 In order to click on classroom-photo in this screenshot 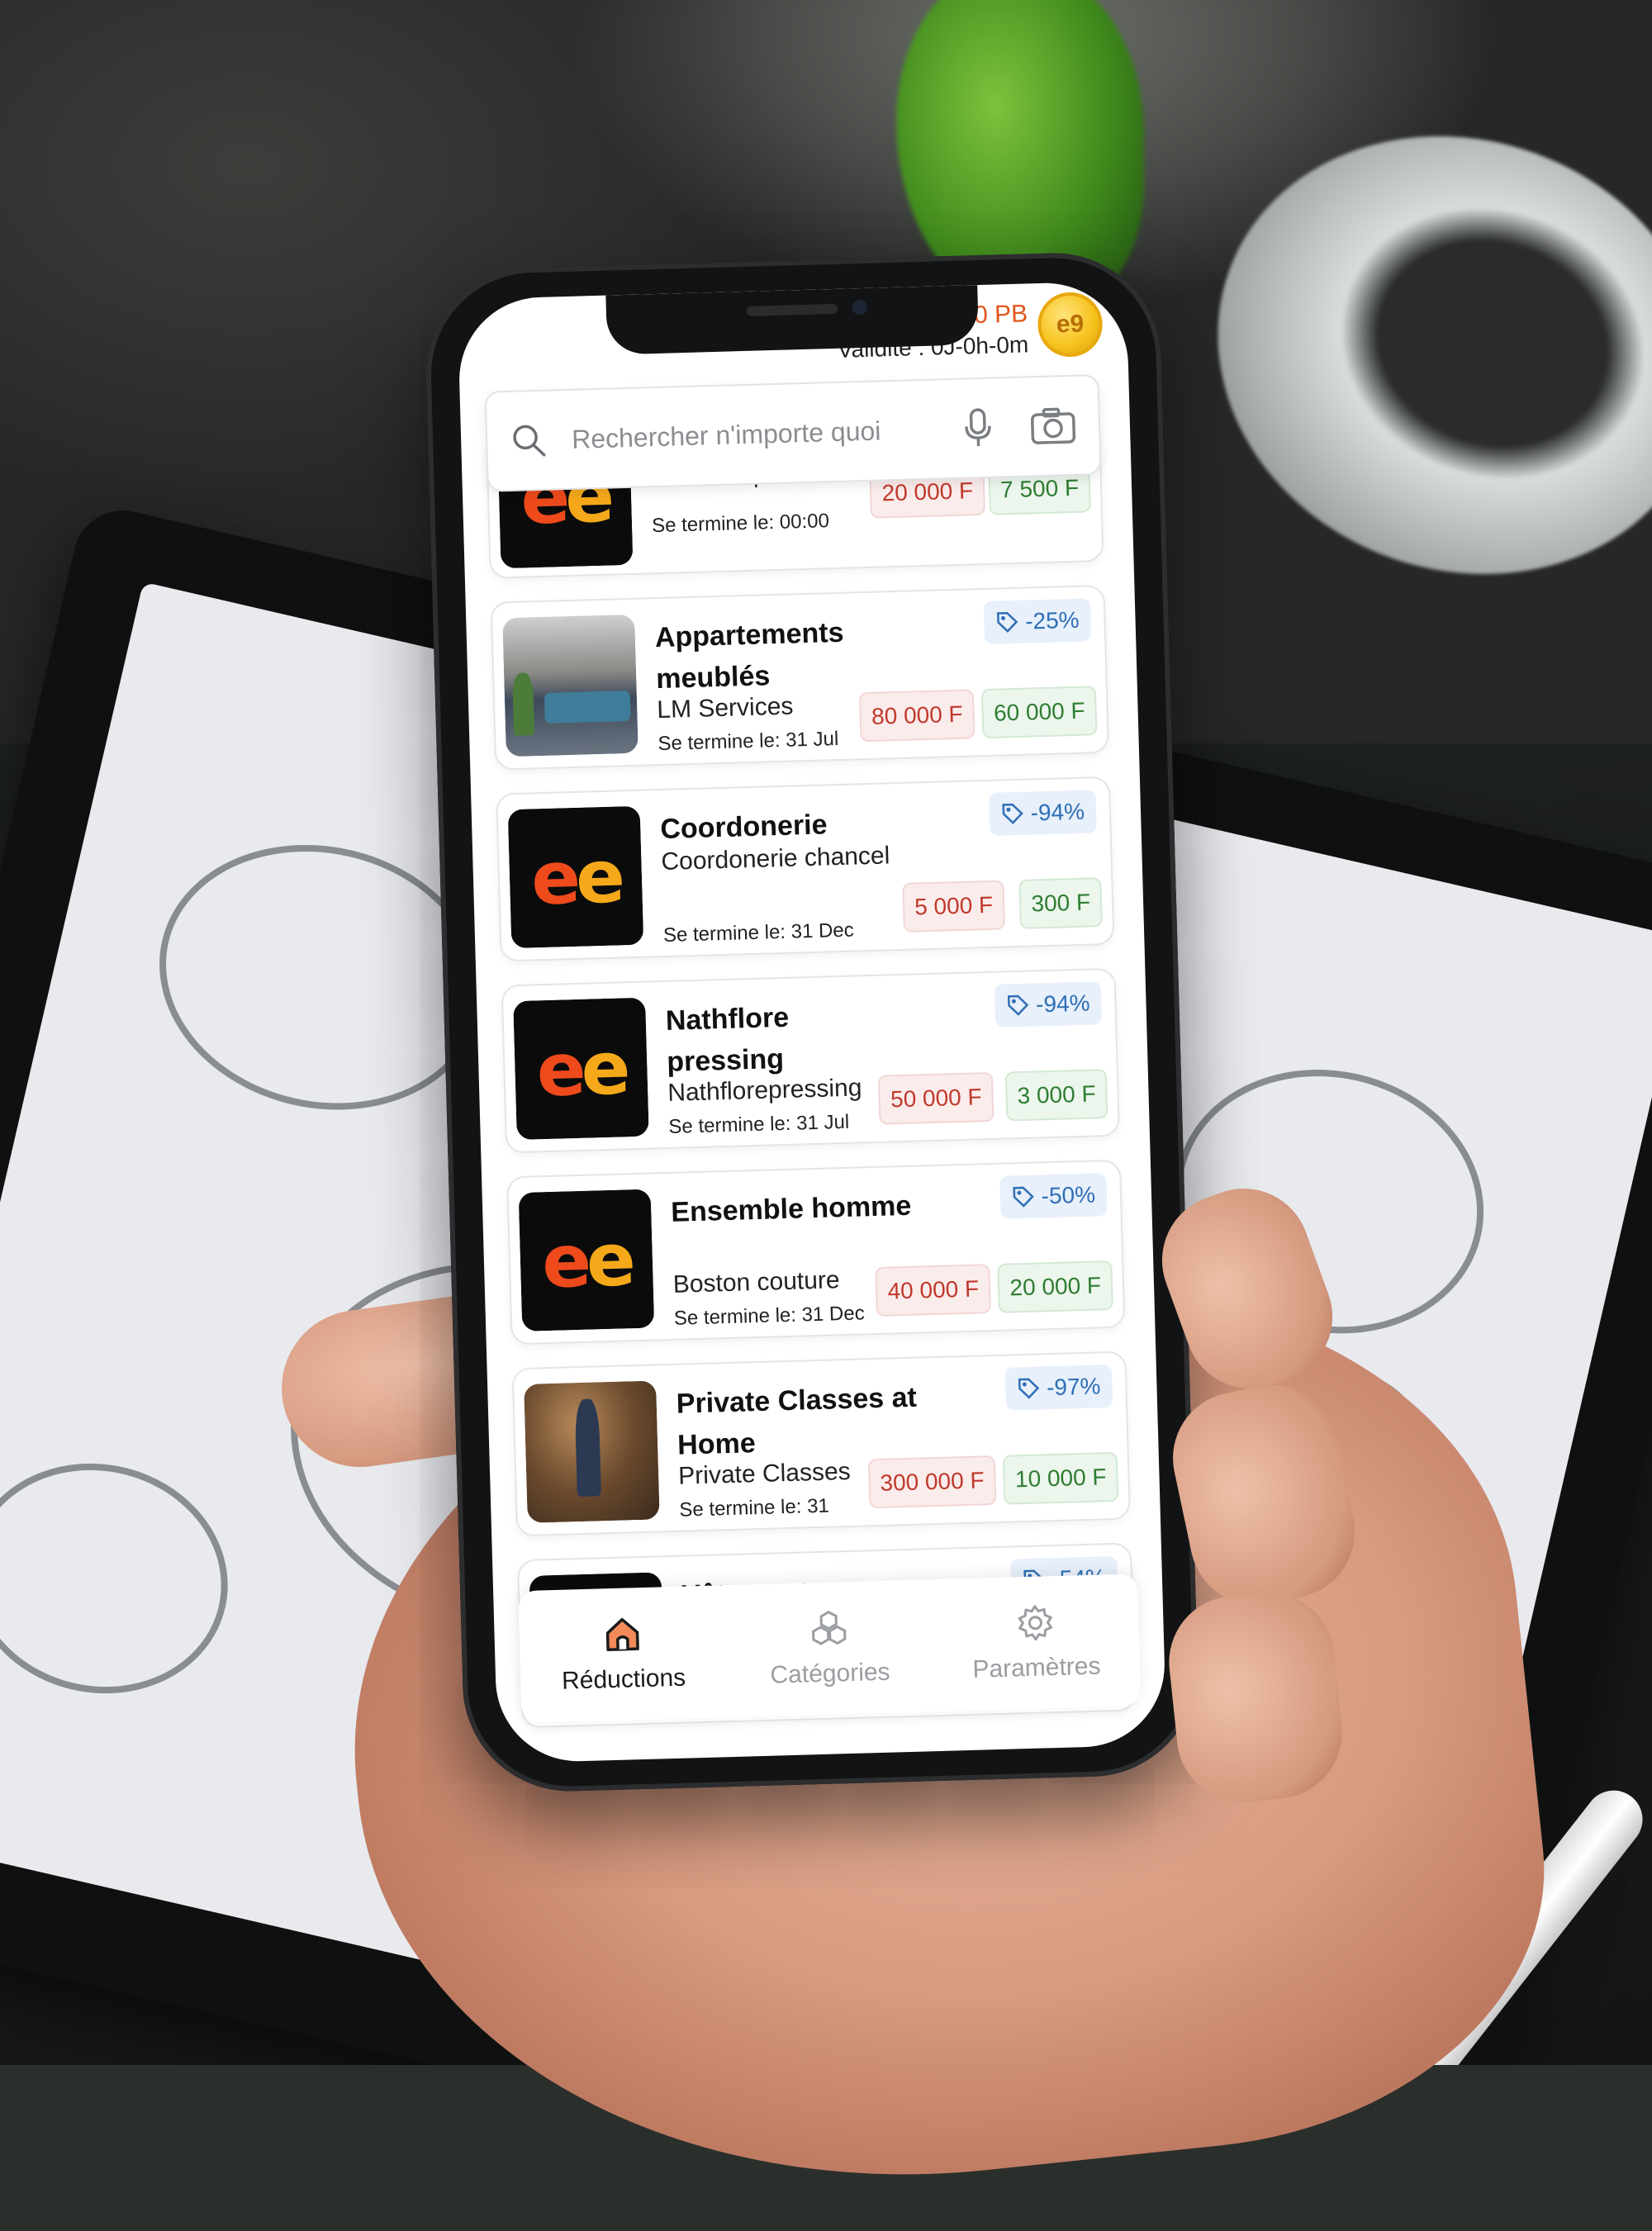, I will do `click(592, 1451)`.